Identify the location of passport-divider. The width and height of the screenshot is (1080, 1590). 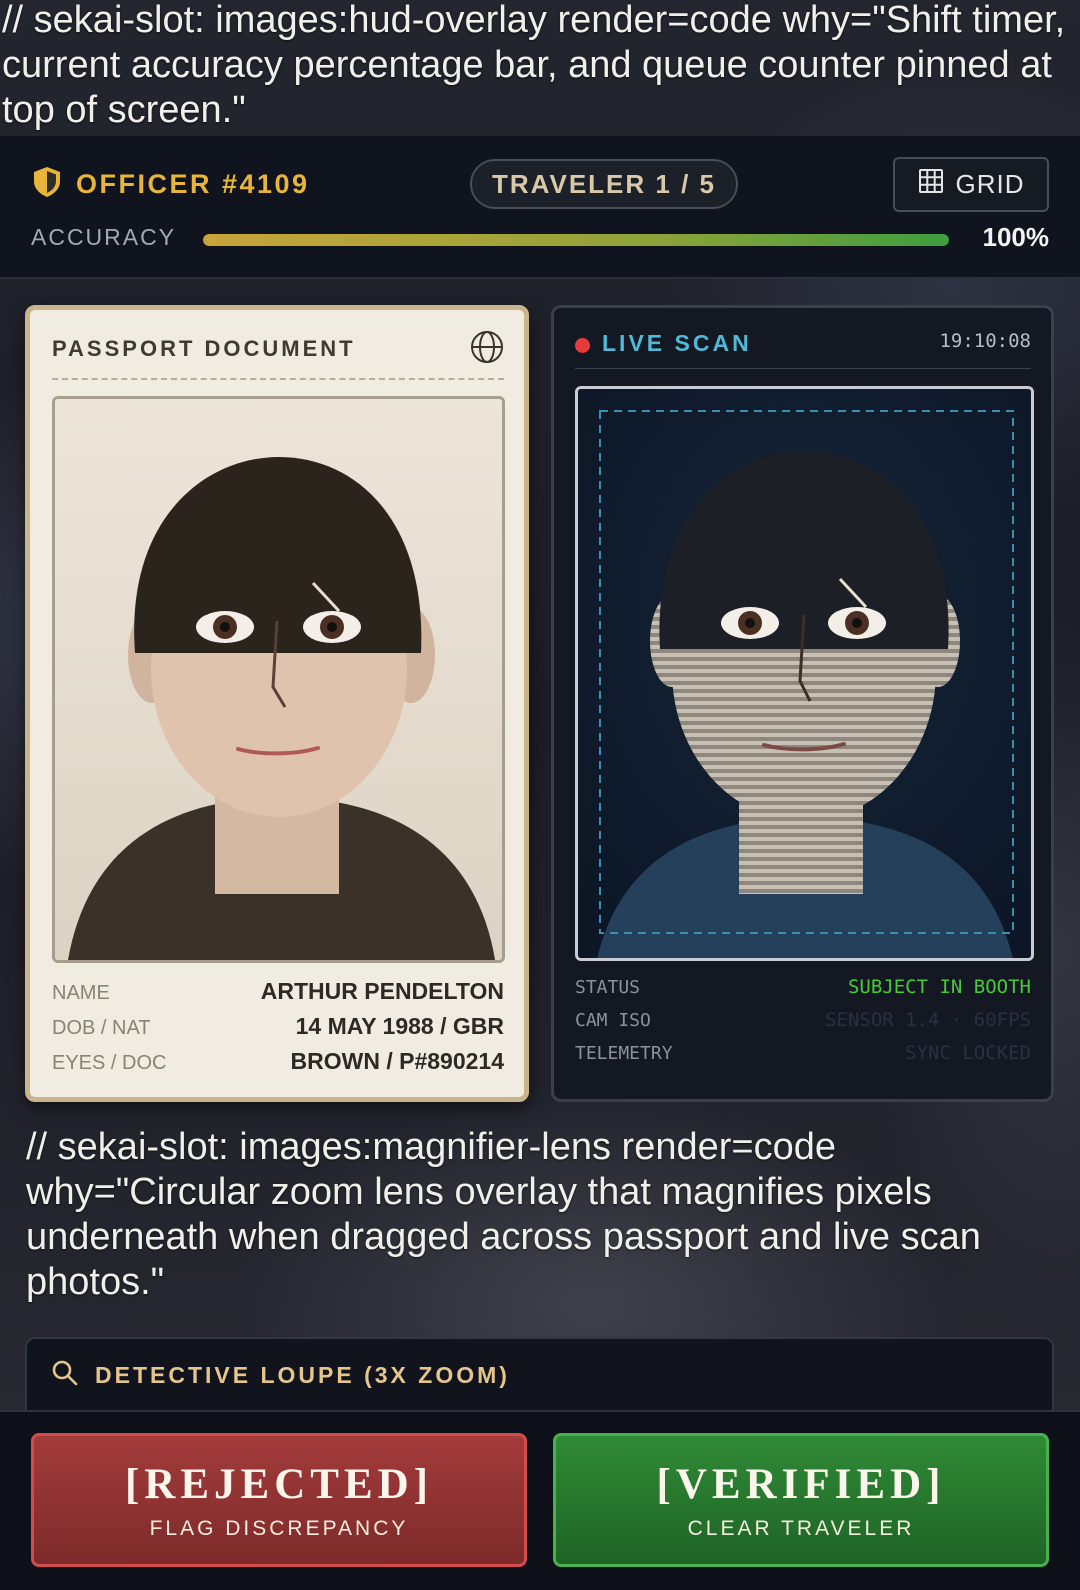
(278, 379).